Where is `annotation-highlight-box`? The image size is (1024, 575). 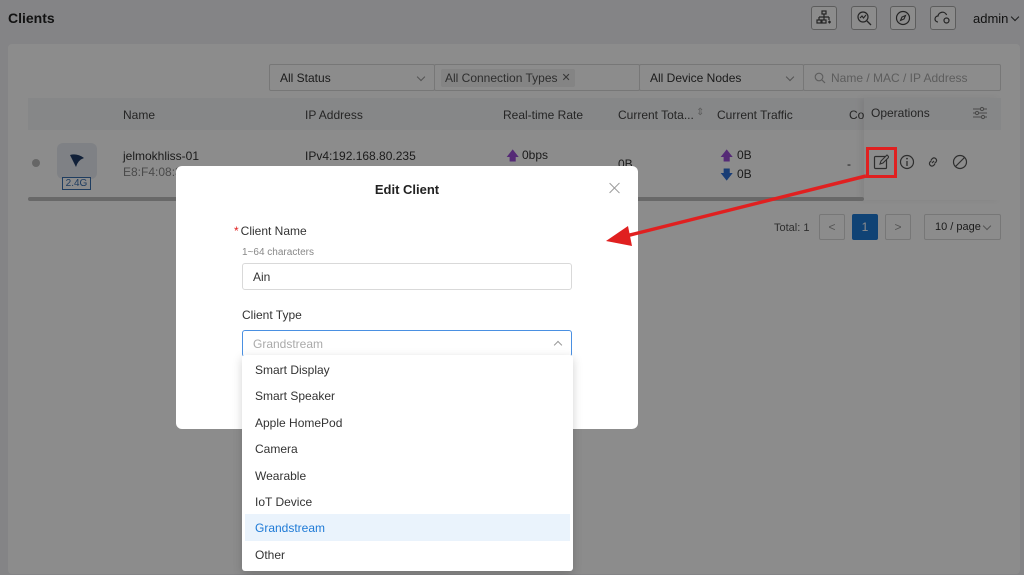
annotation-highlight-box is located at coordinates (881, 162).